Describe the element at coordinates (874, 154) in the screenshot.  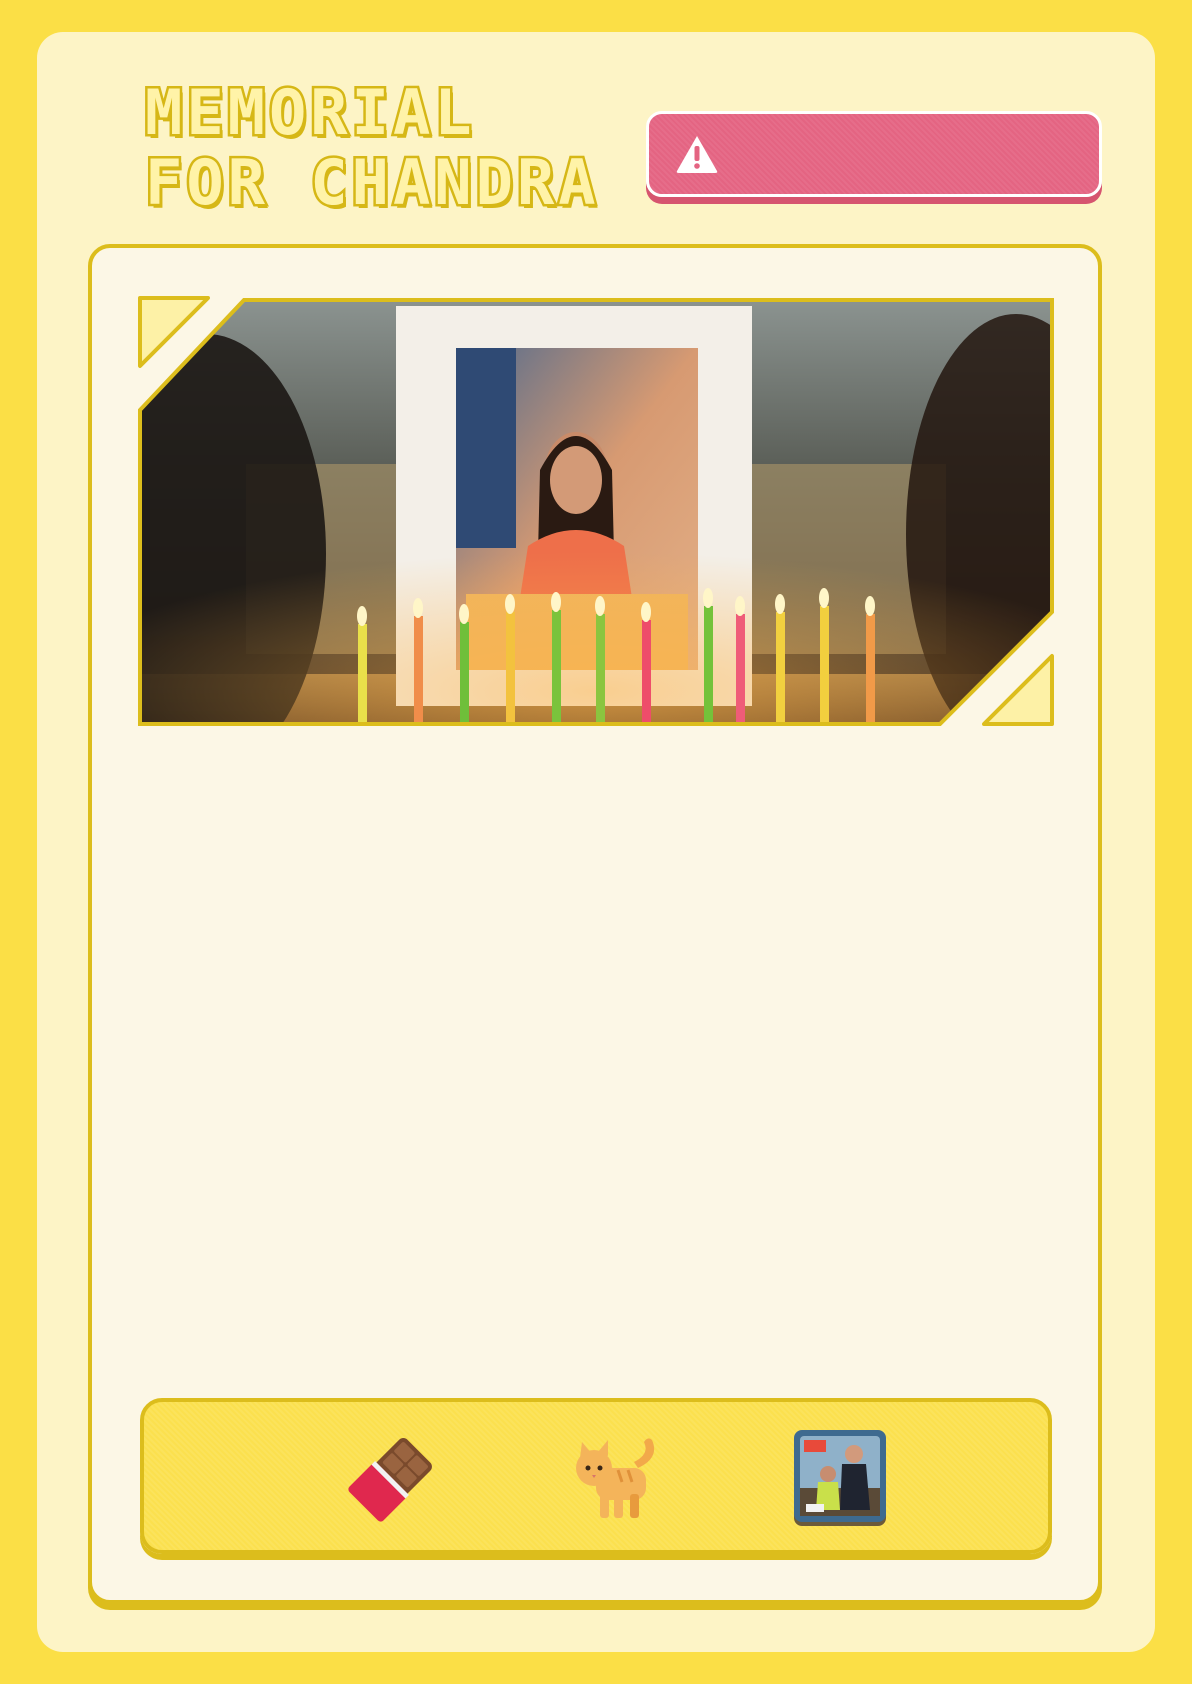
I see `alert-banner` at that location.